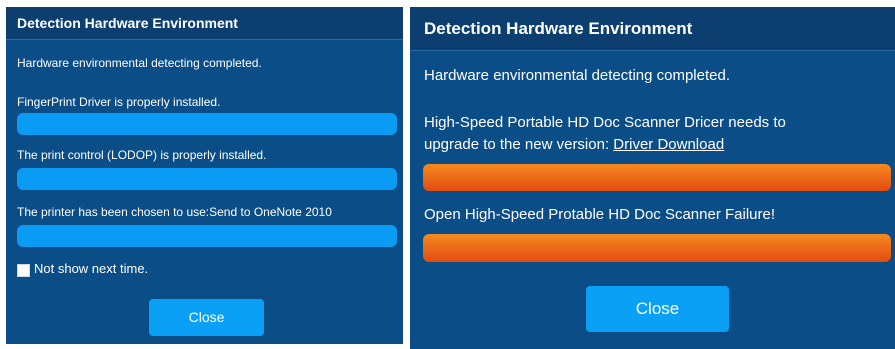 The width and height of the screenshot is (895, 349). I want to click on scanner-upgrade-message-prefix: upgrade to the new version:, so click(519, 144).